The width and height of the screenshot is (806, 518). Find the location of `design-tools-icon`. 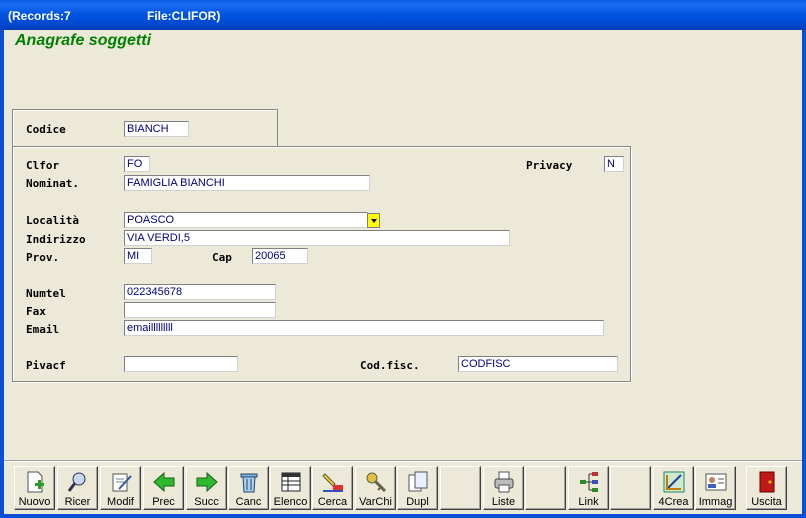

design-tools-icon is located at coordinates (674, 482).